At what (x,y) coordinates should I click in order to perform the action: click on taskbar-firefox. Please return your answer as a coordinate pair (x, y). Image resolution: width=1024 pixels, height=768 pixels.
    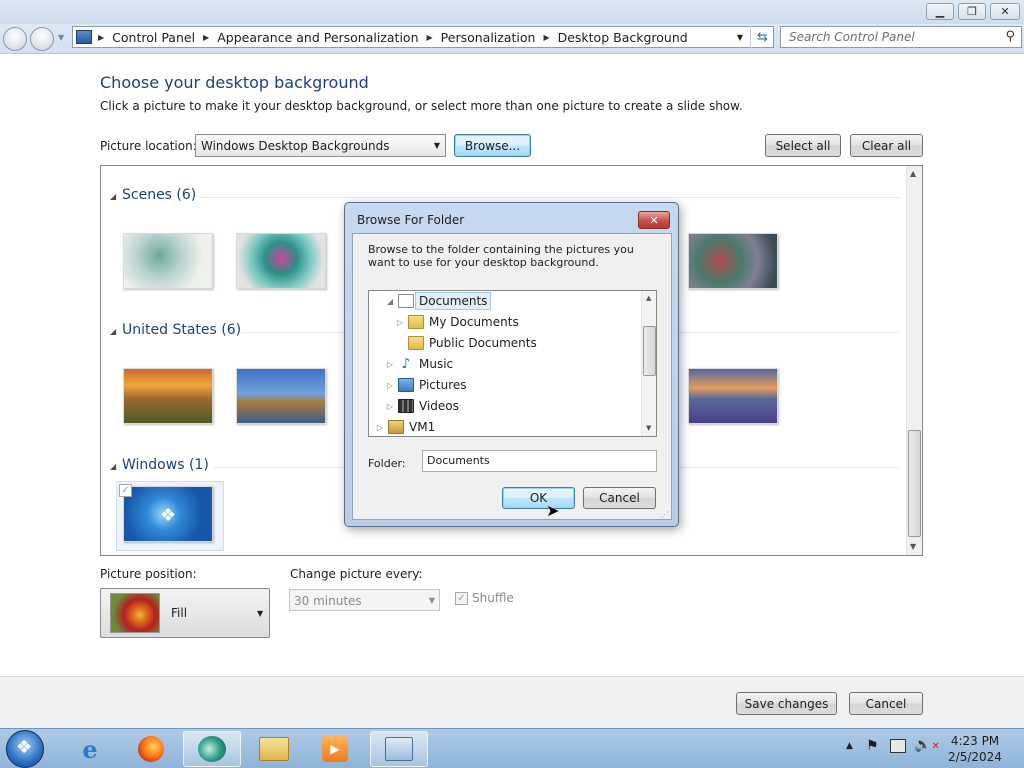
    Looking at the image, I should click on (151, 749).